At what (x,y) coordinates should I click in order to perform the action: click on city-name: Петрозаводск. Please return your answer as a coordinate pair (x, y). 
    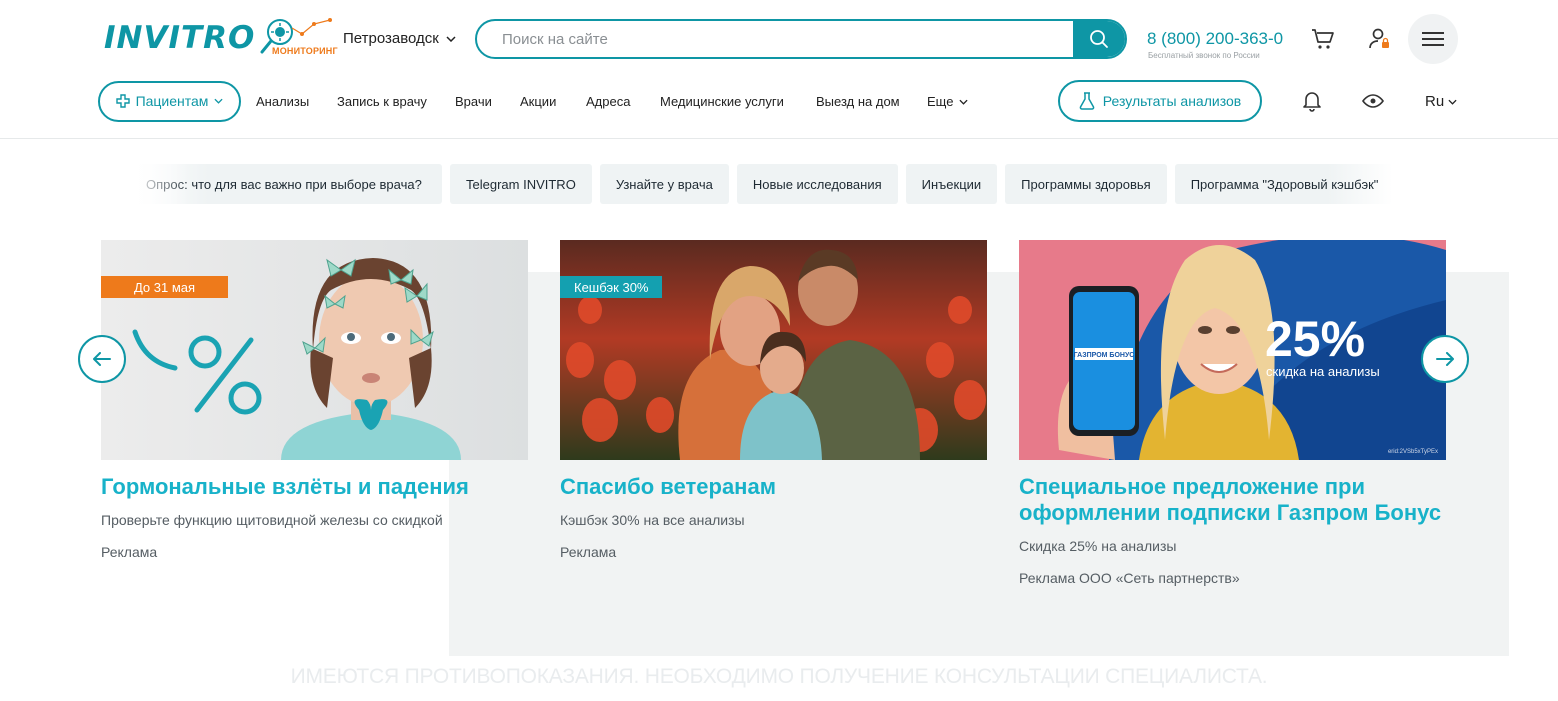
    Looking at the image, I should click on (391, 38).